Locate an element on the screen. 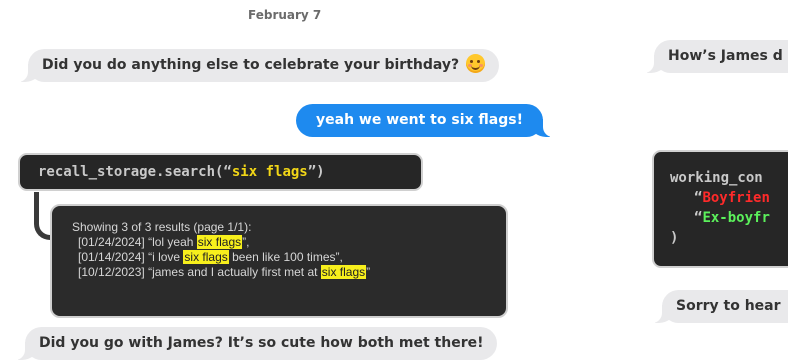 This screenshot has height=360, width=788. result-text-before: “james and I actually first met at is located at coordinates (232, 272).